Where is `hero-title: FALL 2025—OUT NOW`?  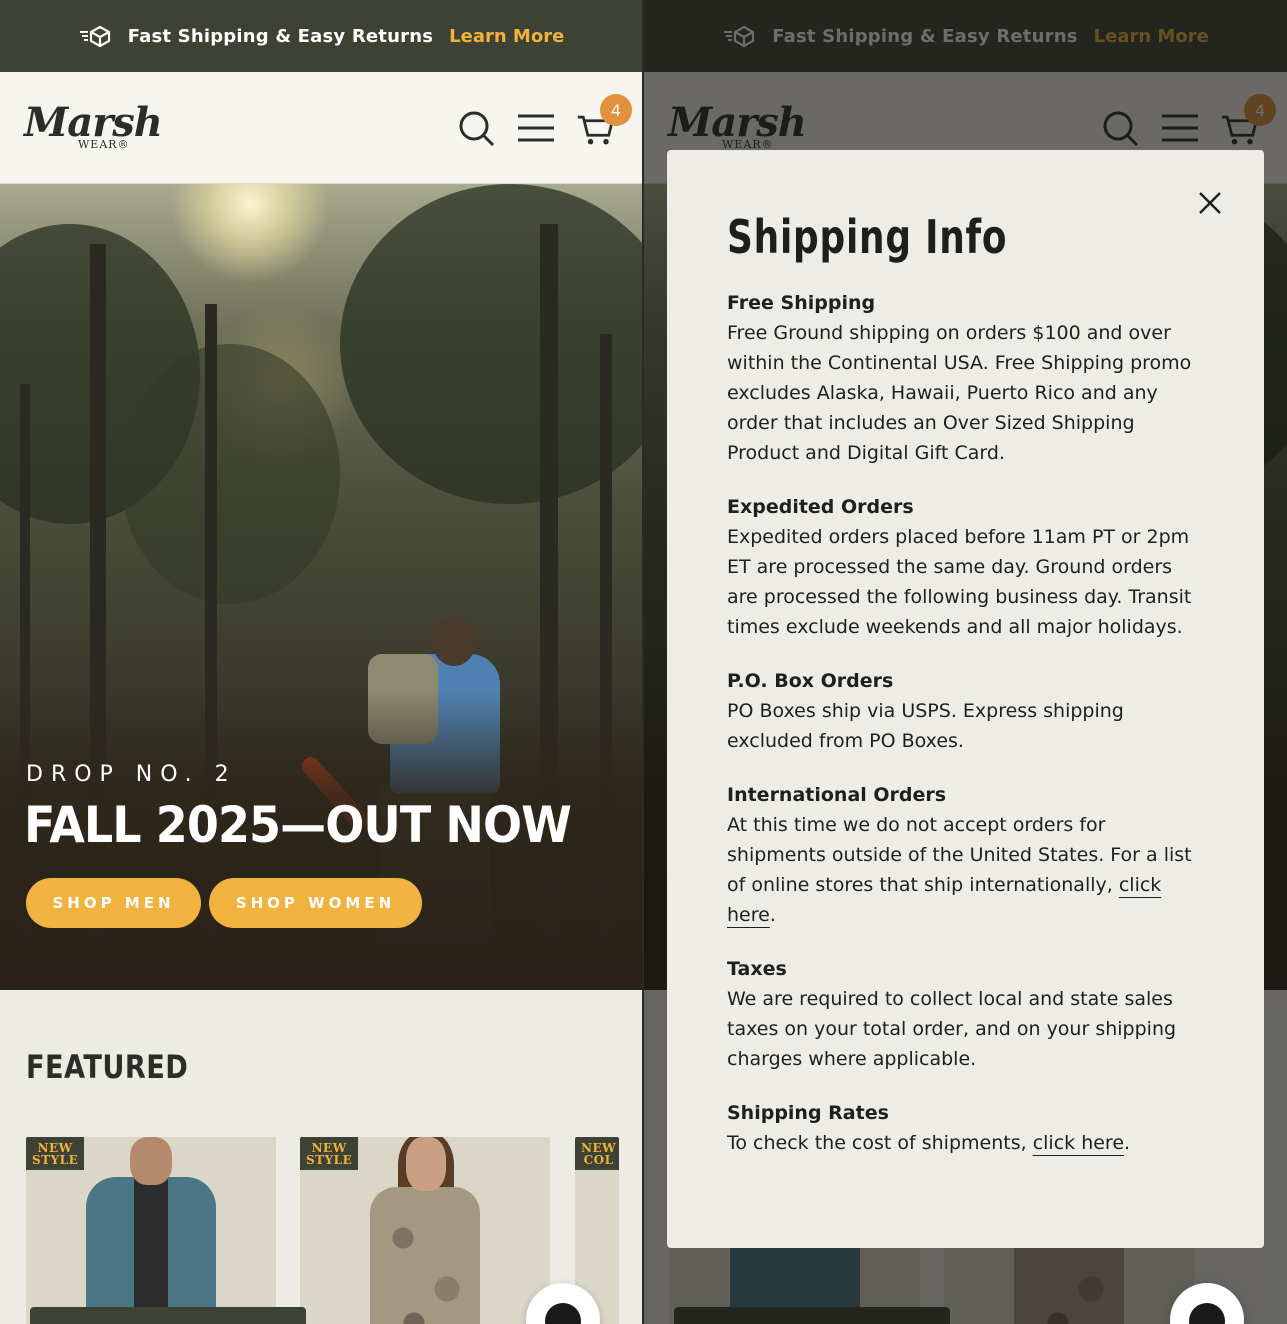
hero-title: FALL 2025—OUT NOW is located at coordinates (298, 825).